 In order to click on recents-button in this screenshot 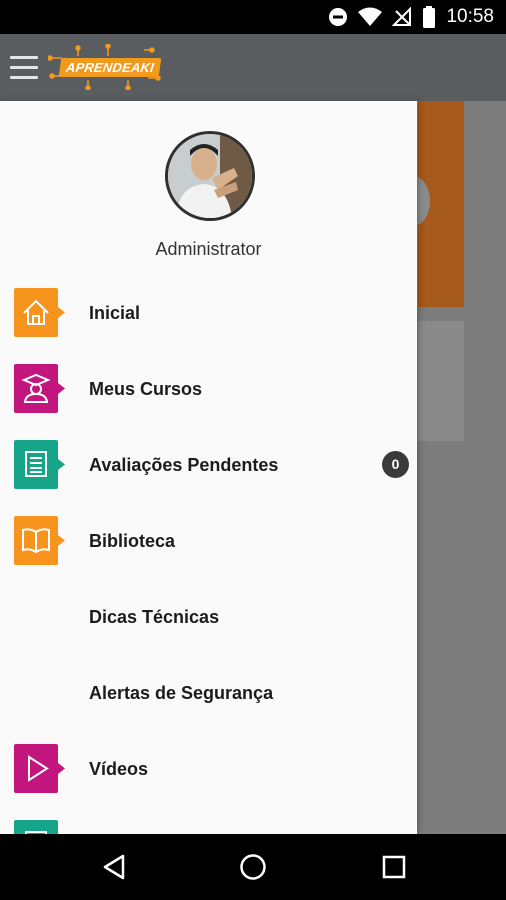, I will do `click(394, 867)`.